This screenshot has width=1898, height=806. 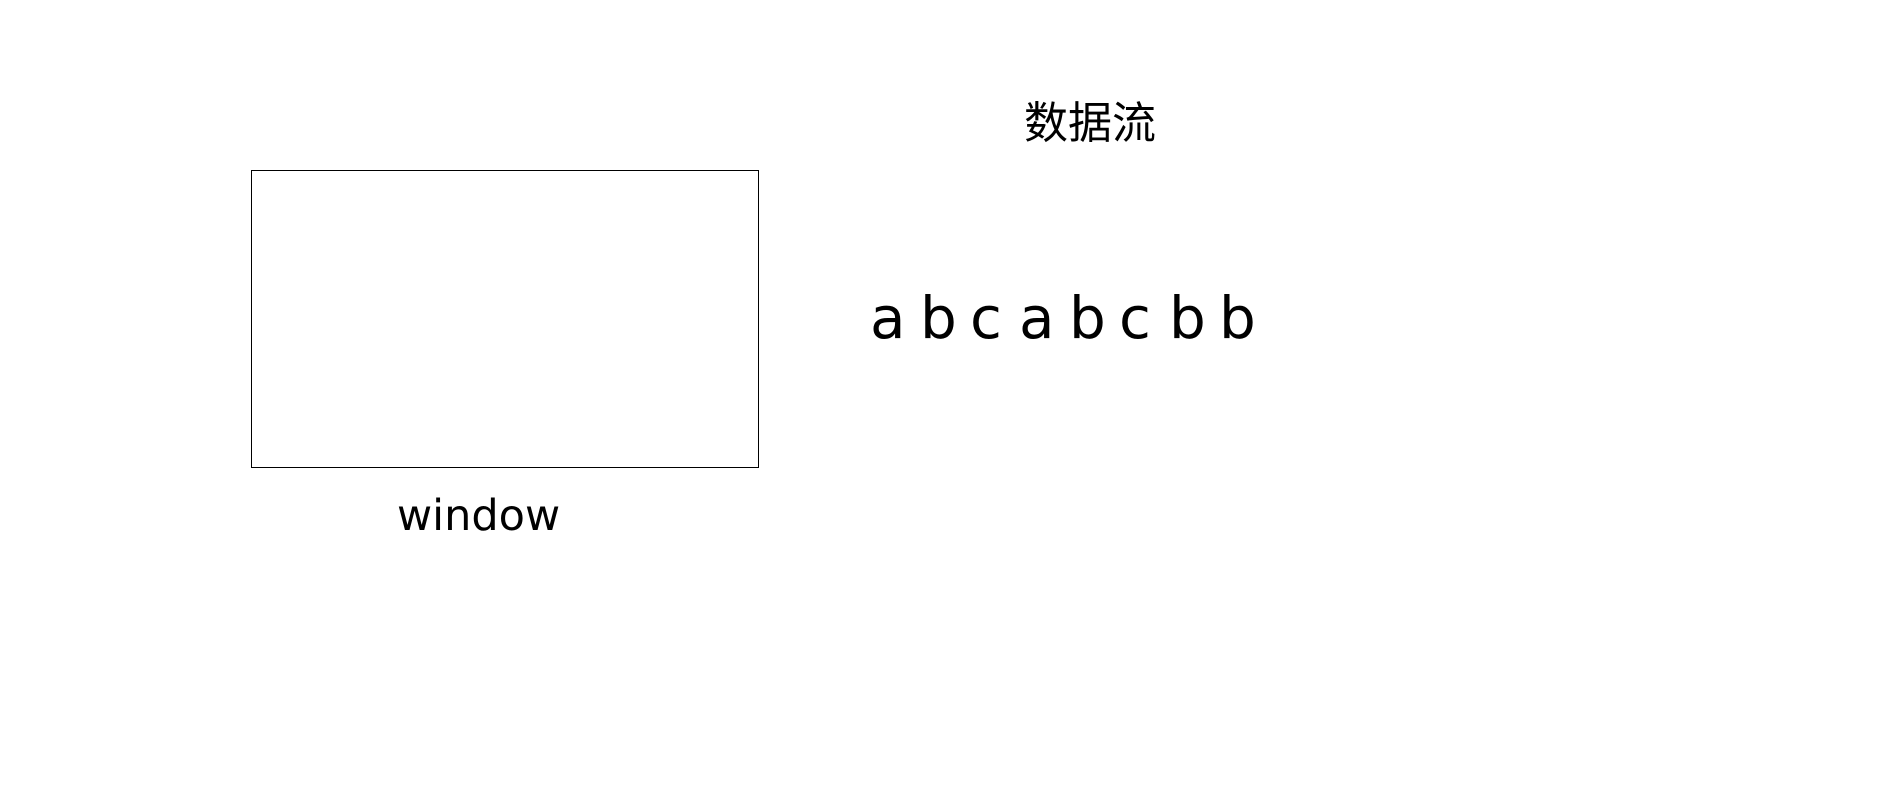 What do you see at coordinates (479, 516) in the screenshot?
I see `window-label: window` at bounding box center [479, 516].